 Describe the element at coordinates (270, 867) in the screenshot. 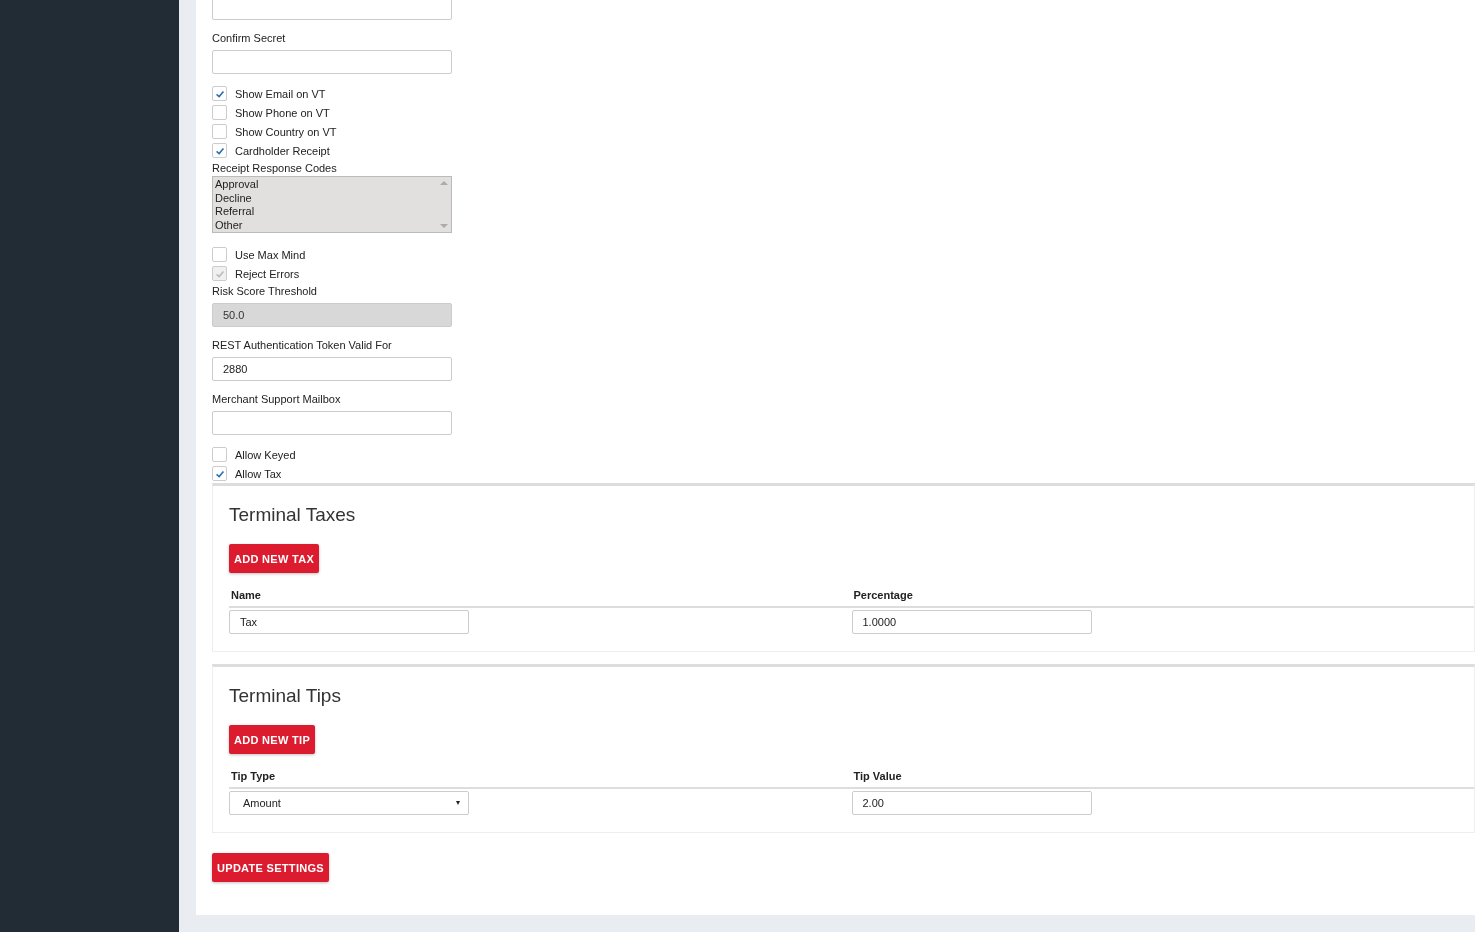

I see `update-settings-button: UPDATE SETTINGS` at that location.